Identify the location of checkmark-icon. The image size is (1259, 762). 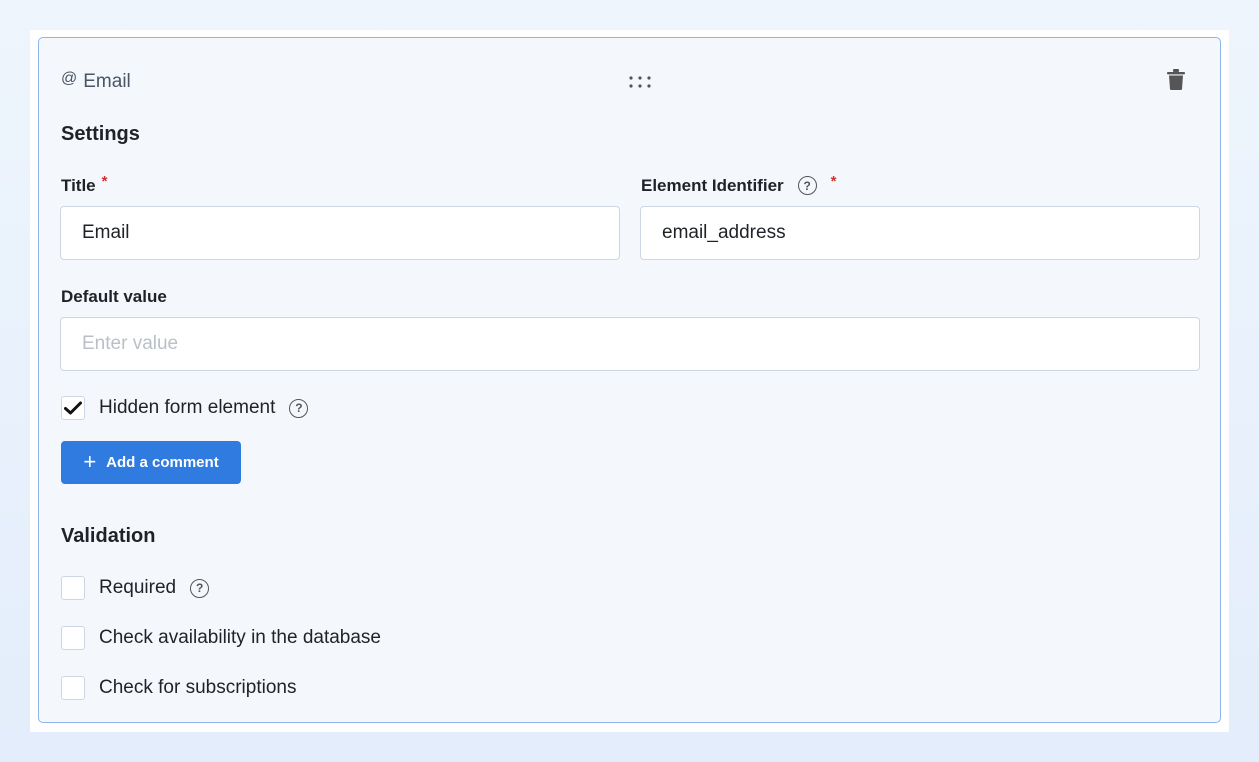
(73, 408).